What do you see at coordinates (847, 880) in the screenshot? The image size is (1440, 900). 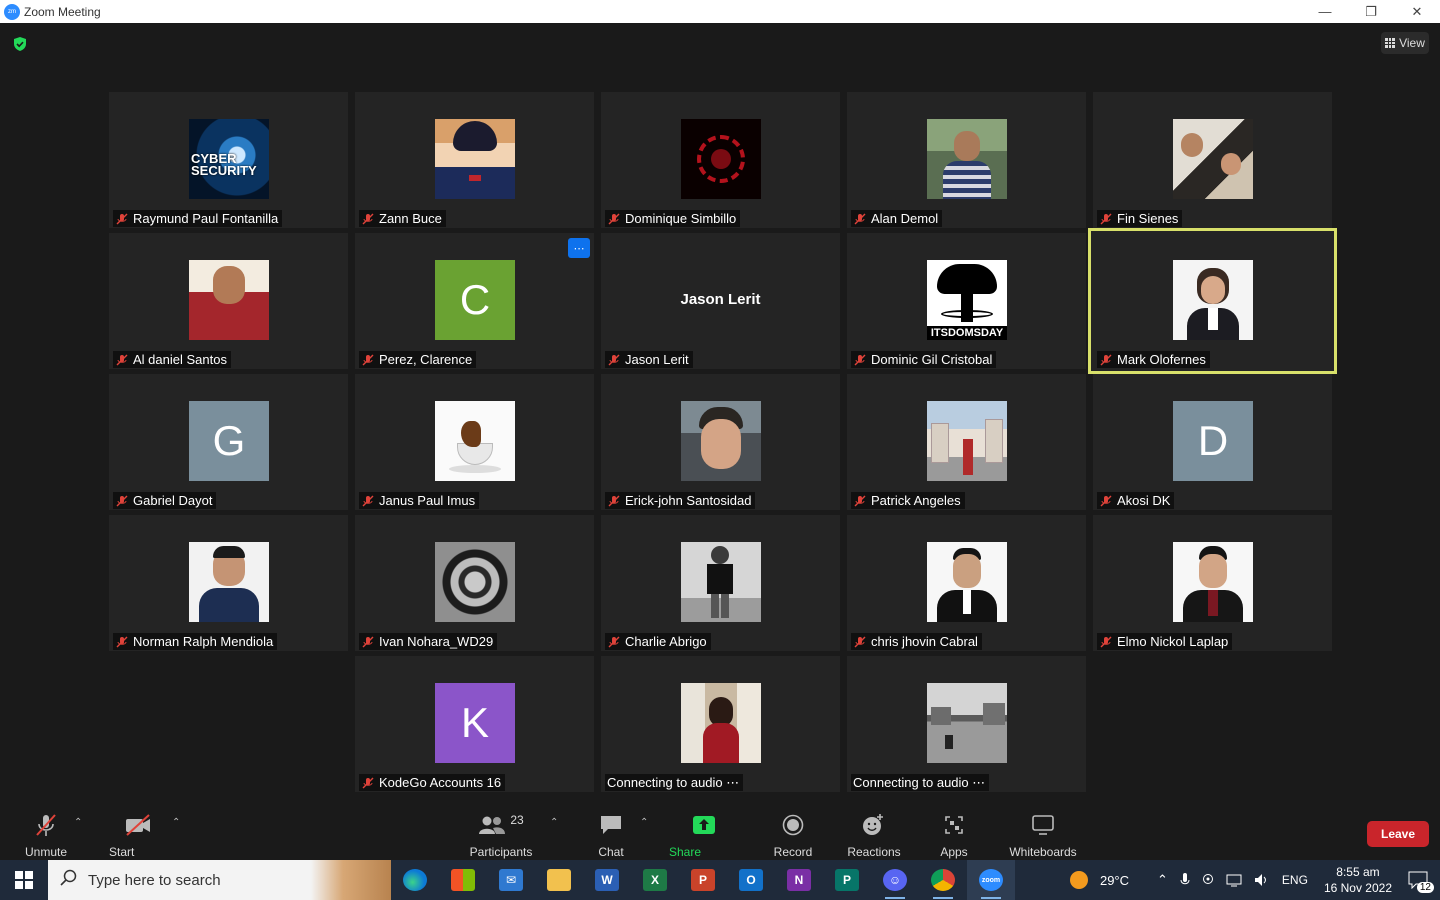 I see `publisher-icon: P` at bounding box center [847, 880].